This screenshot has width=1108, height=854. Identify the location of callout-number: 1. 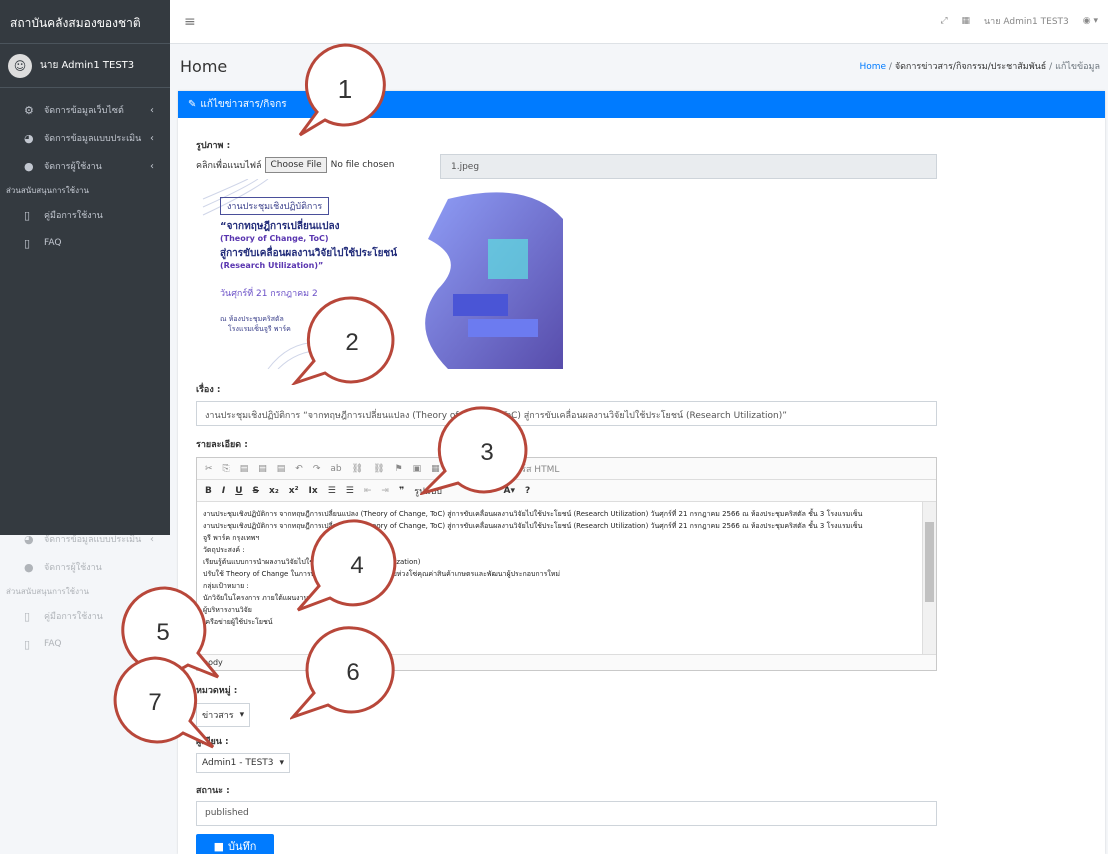
(345, 89).